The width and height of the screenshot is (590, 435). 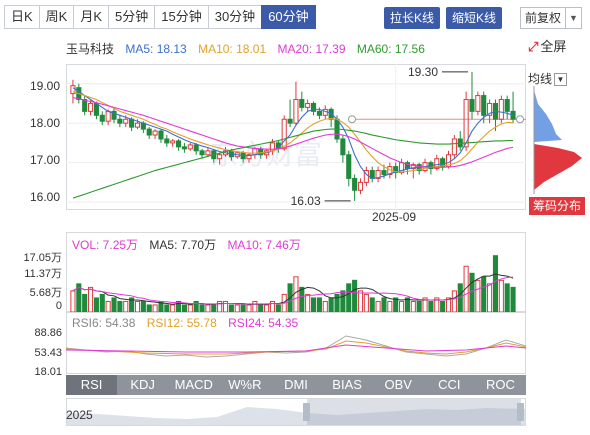 I want to click on tab-monthly-k: 月K, so click(x=91, y=17).